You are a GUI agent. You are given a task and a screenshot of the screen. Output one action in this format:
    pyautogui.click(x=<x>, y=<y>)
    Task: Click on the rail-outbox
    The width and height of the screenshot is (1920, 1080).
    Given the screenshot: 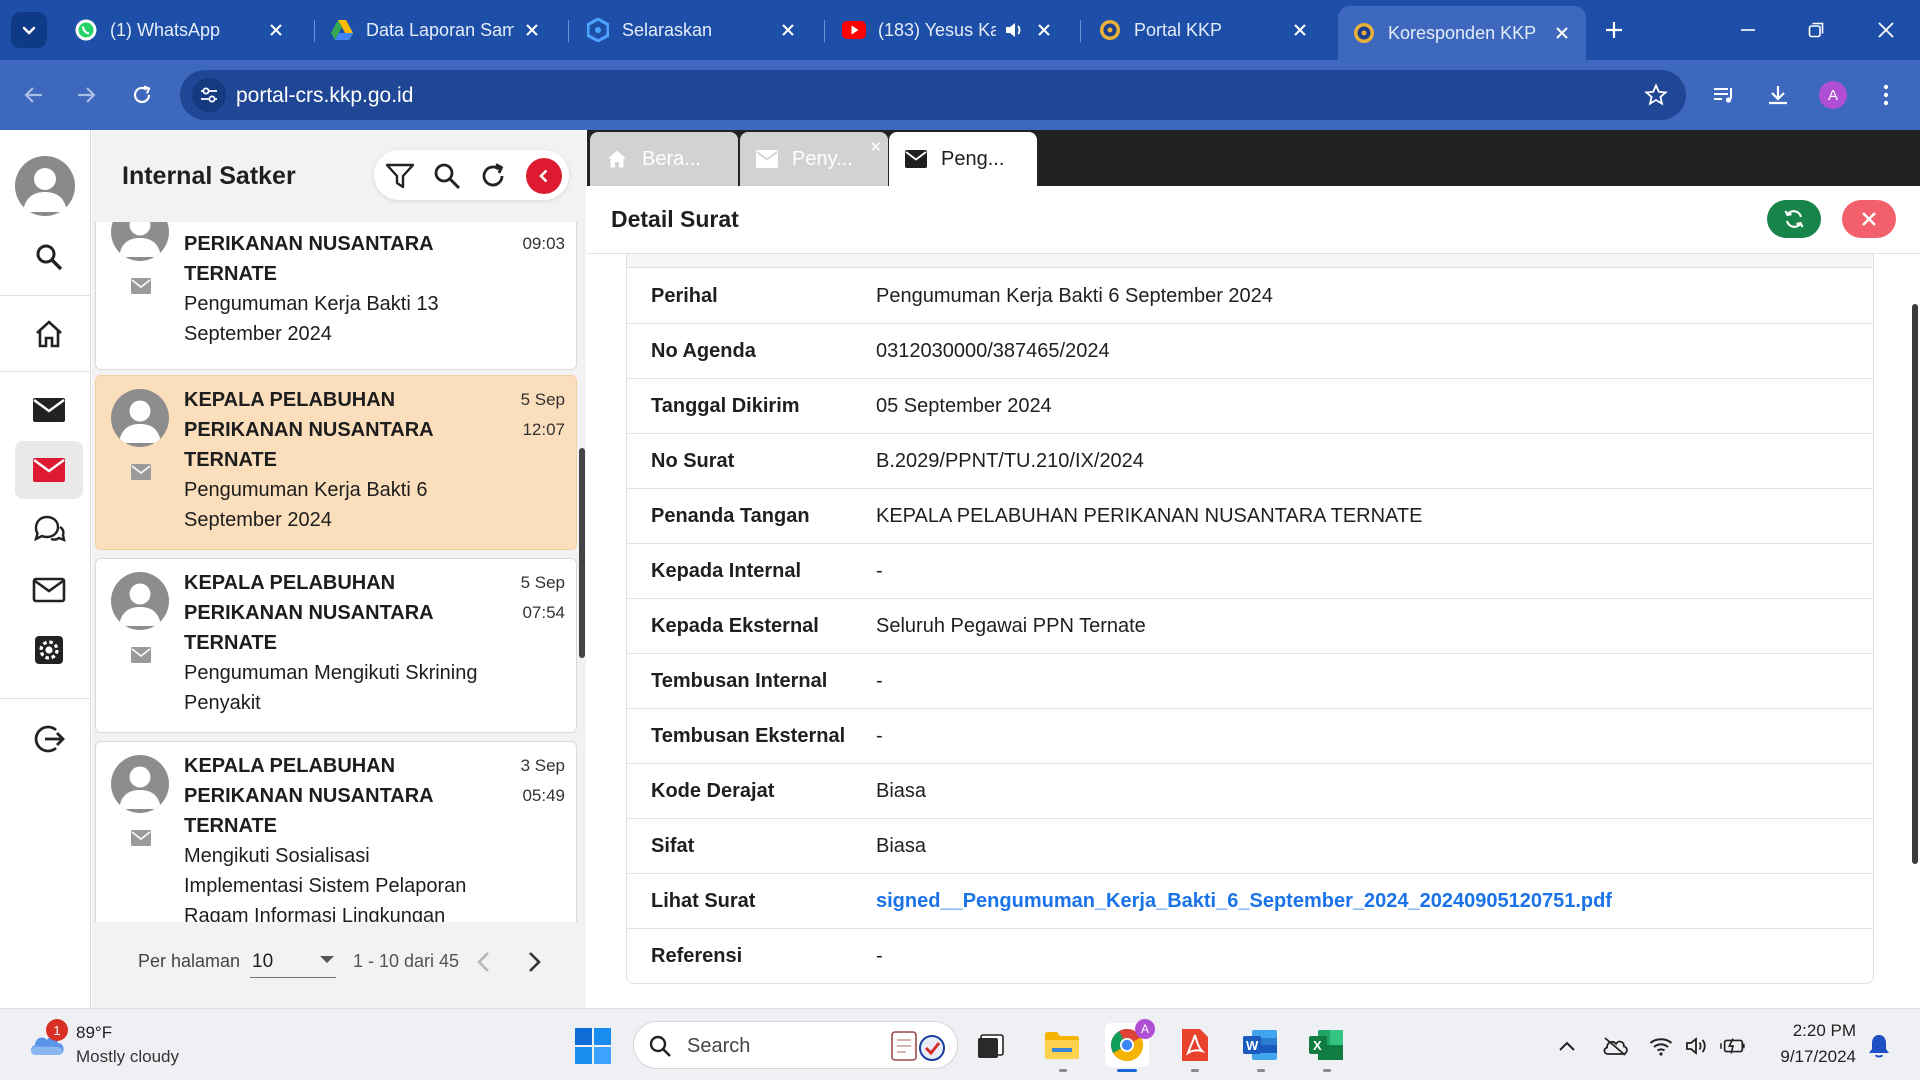 What is the action you would take?
    pyautogui.click(x=49, y=590)
    